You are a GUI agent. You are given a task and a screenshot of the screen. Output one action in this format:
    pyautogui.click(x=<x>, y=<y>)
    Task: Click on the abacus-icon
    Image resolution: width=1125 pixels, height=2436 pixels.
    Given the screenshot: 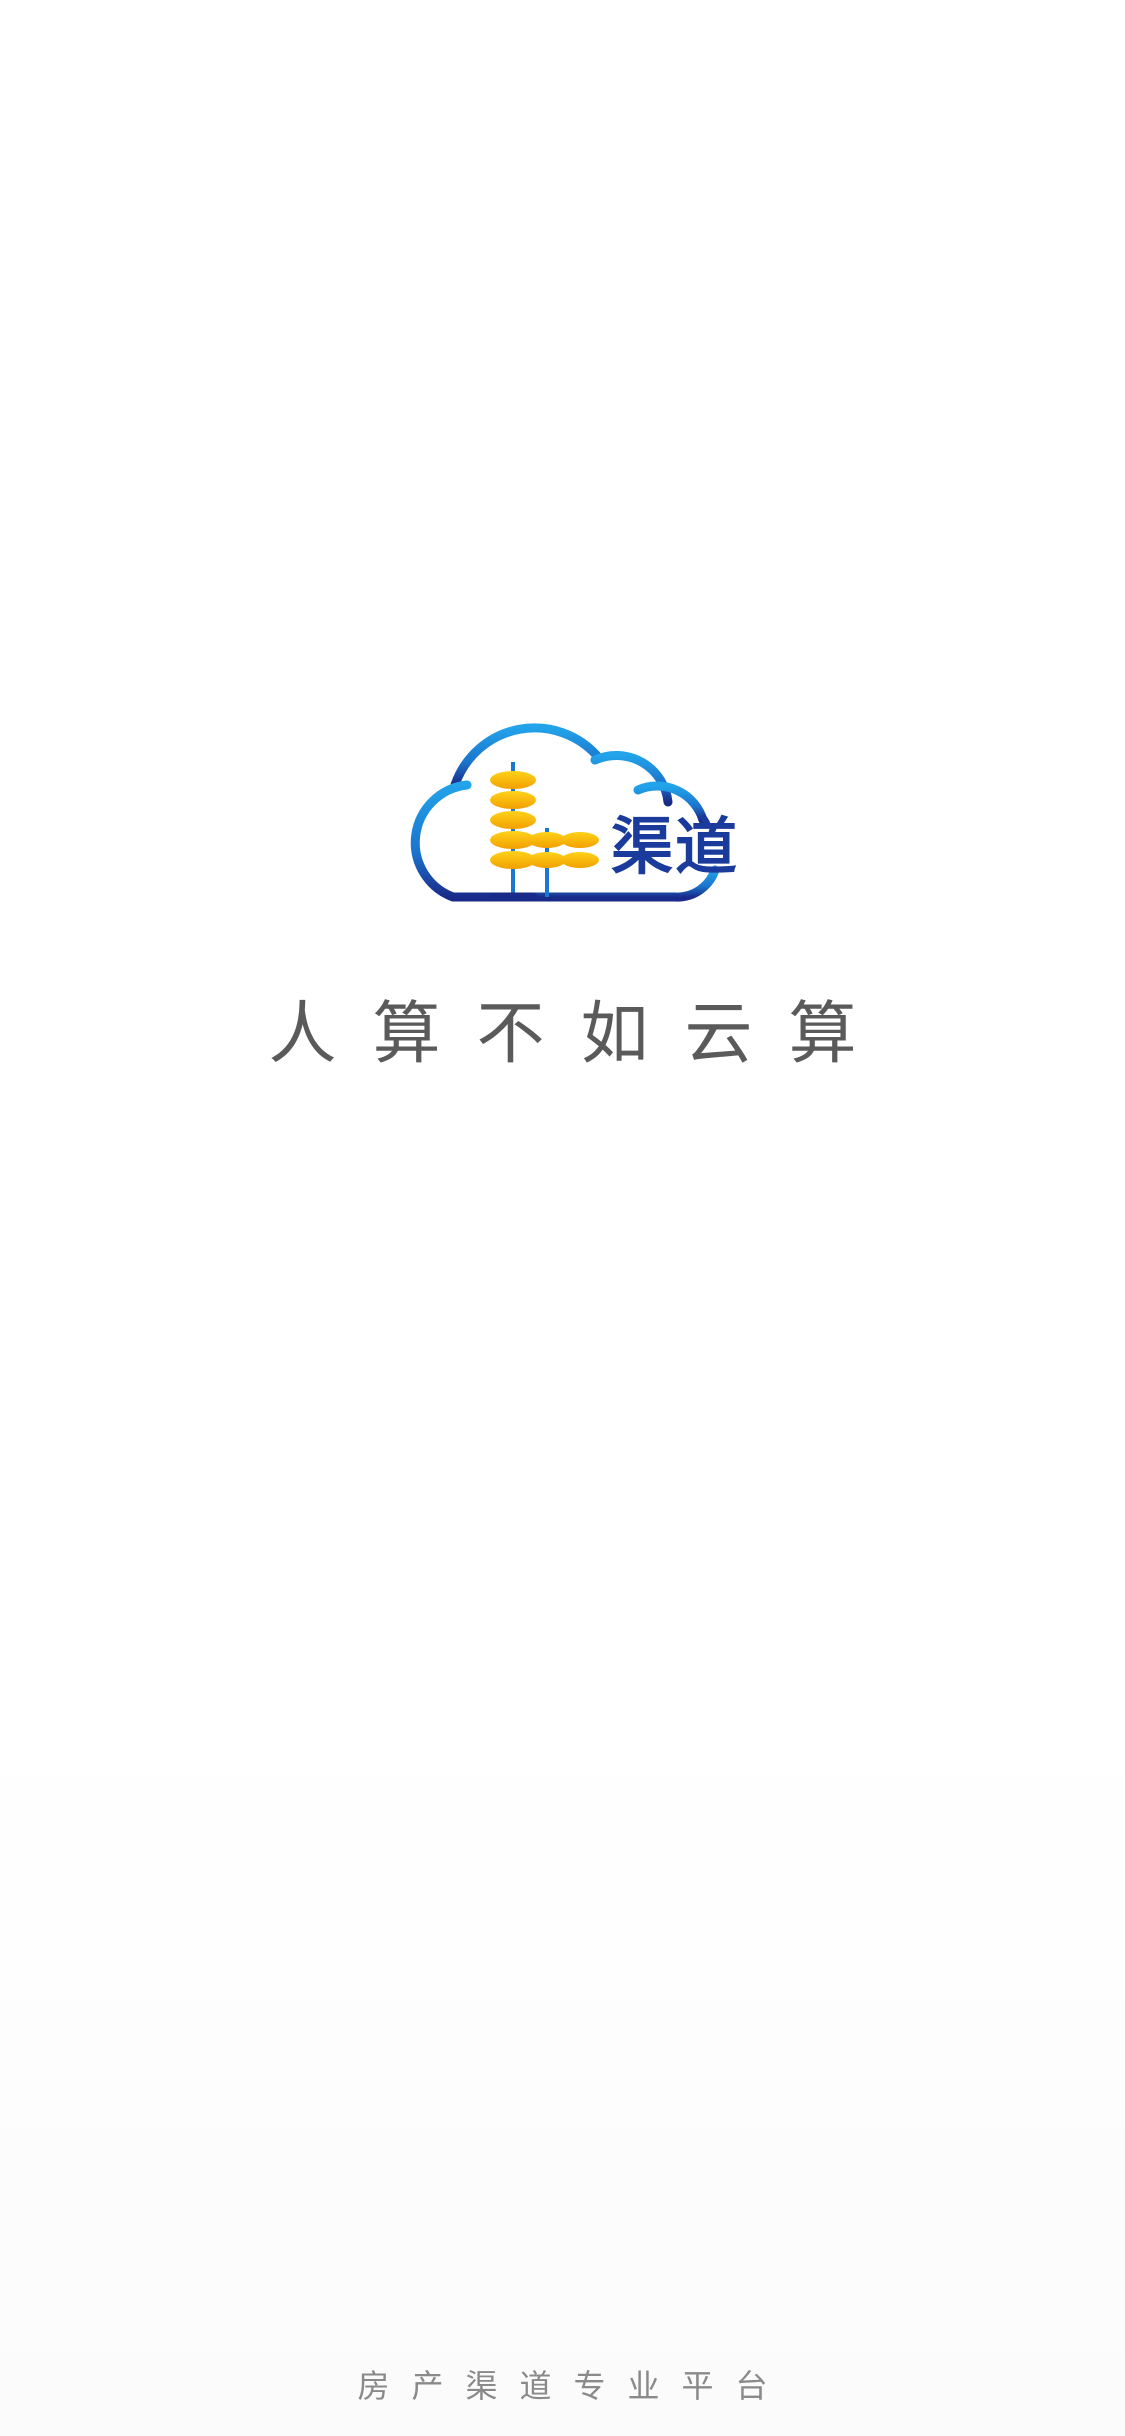 What is the action you would take?
    pyautogui.click(x=543, y=832)
    